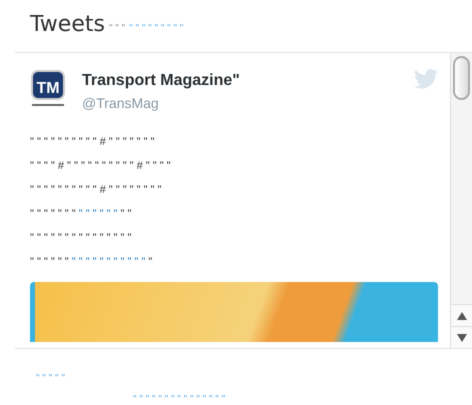 This screenshot has height=405, width=472. I want to click on magazine-logo: TM, so click(48, 89).